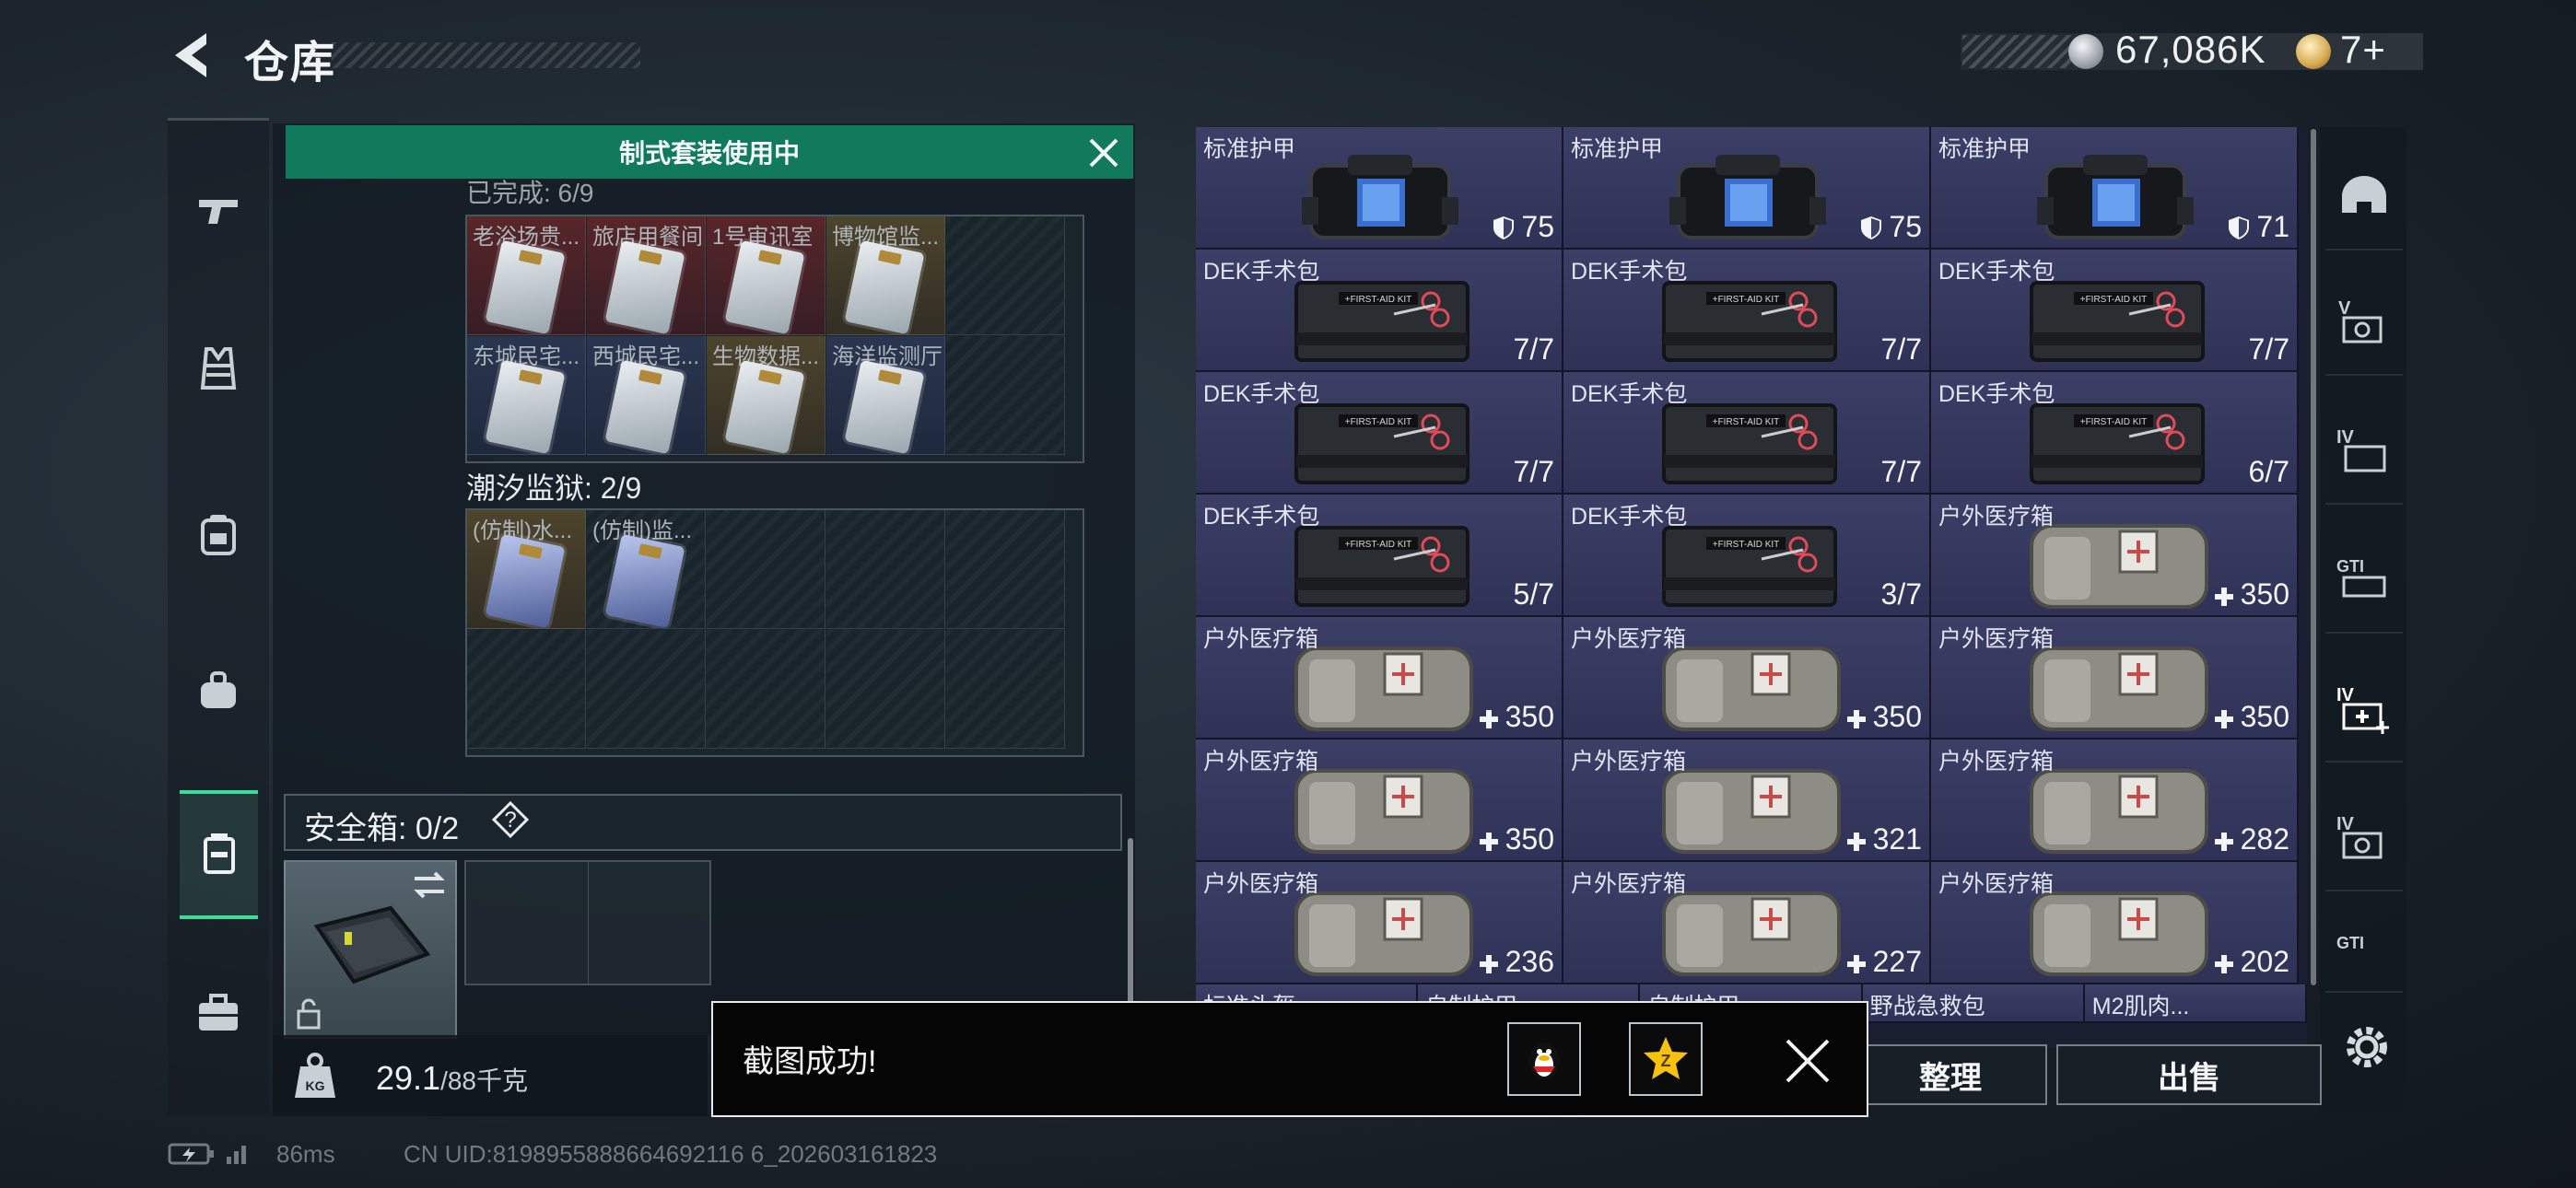  I want to click on share-qzone-button: Z, so click(1666, 1059).